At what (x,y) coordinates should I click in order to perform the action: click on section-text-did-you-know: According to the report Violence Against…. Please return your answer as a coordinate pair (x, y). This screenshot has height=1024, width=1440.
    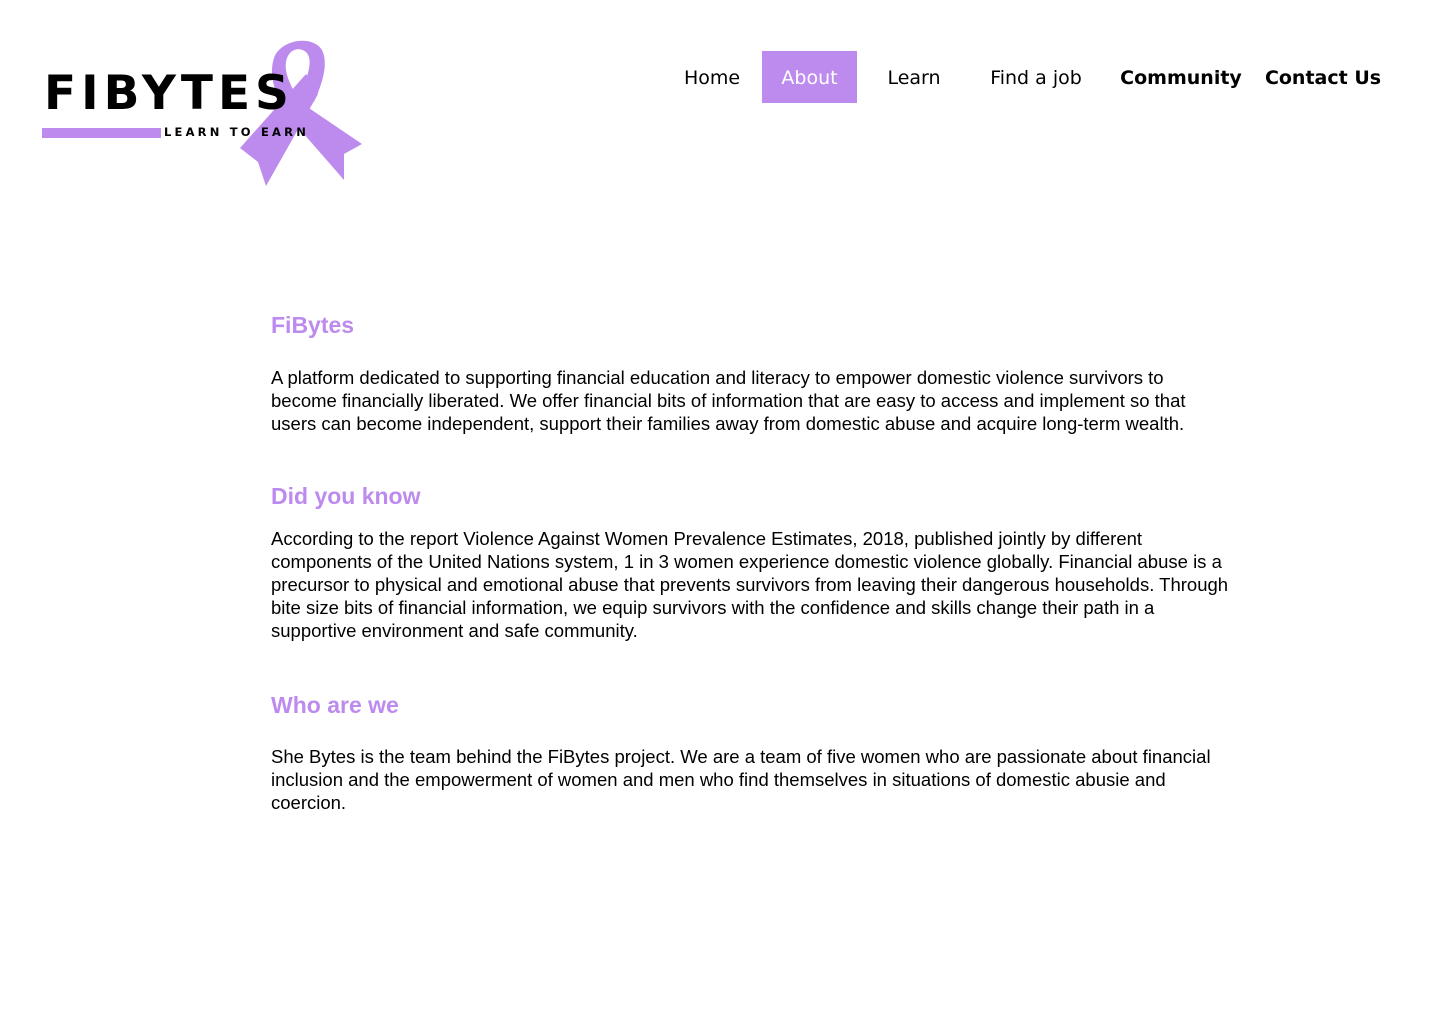
    Looking at the image, I should click on (750, 584).